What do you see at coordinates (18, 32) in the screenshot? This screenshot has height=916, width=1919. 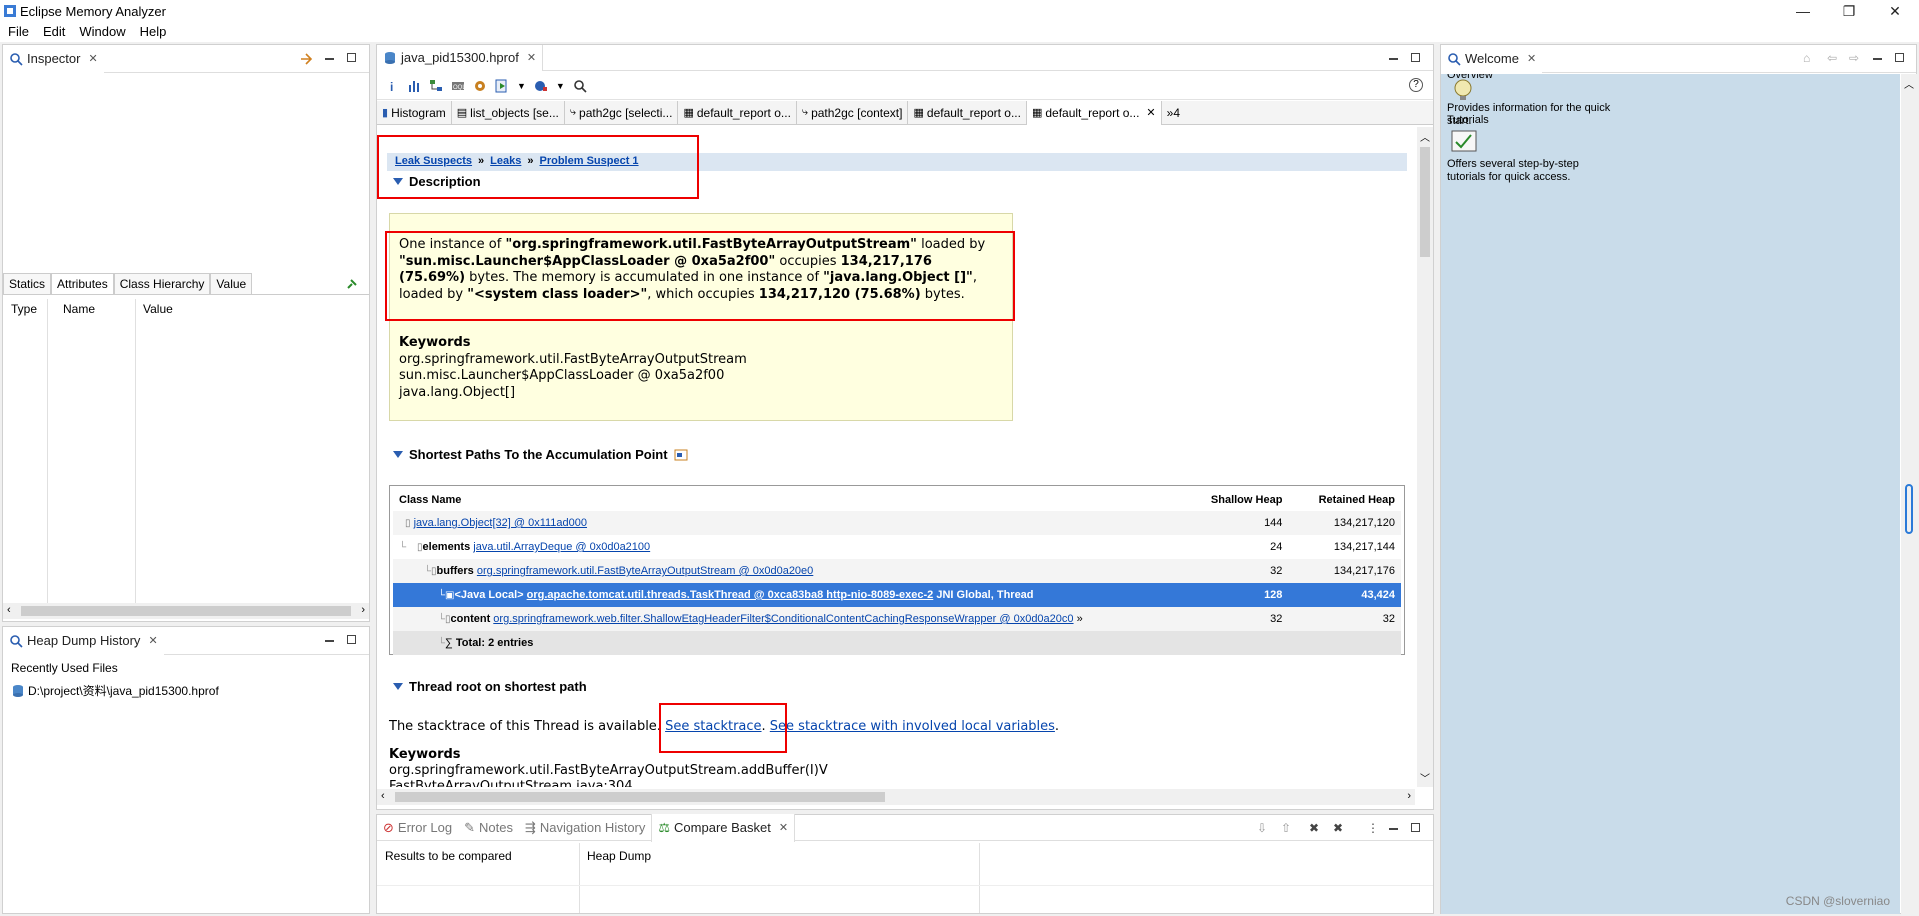 I see `menu-file: File` at bounding box center [18, 32].